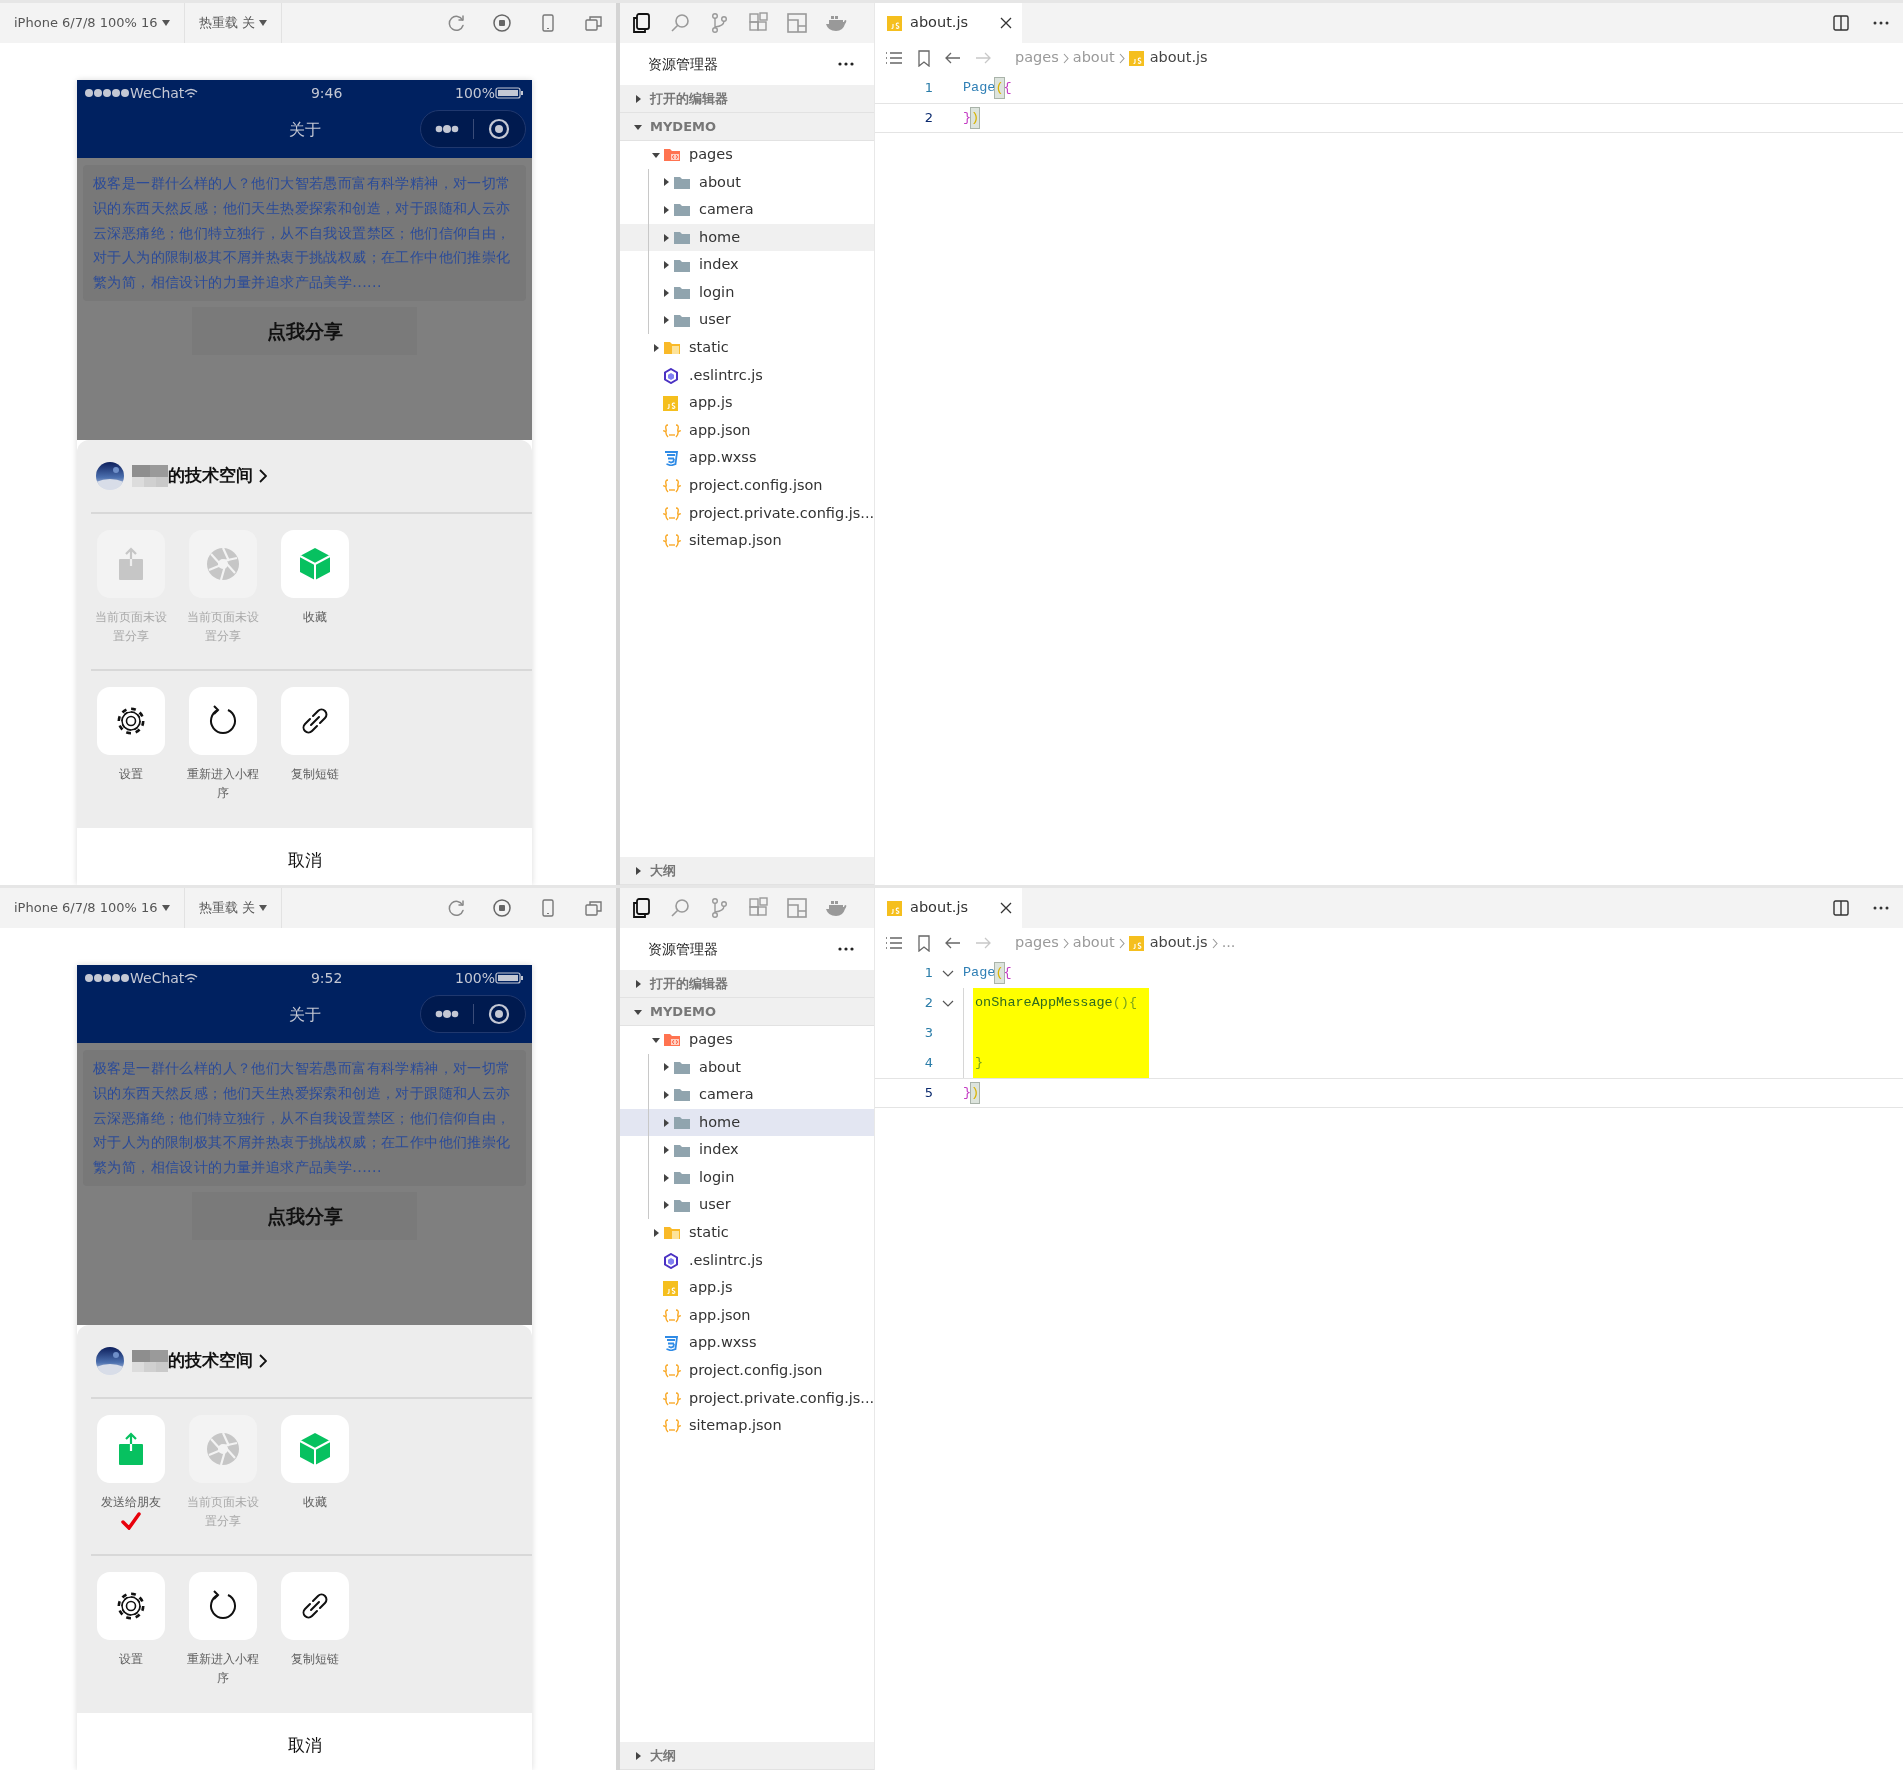  What do you see at coordinates (474, 93) in the screenshot?
I see `battery-percent: 100%` at bounding box center [474, 93].